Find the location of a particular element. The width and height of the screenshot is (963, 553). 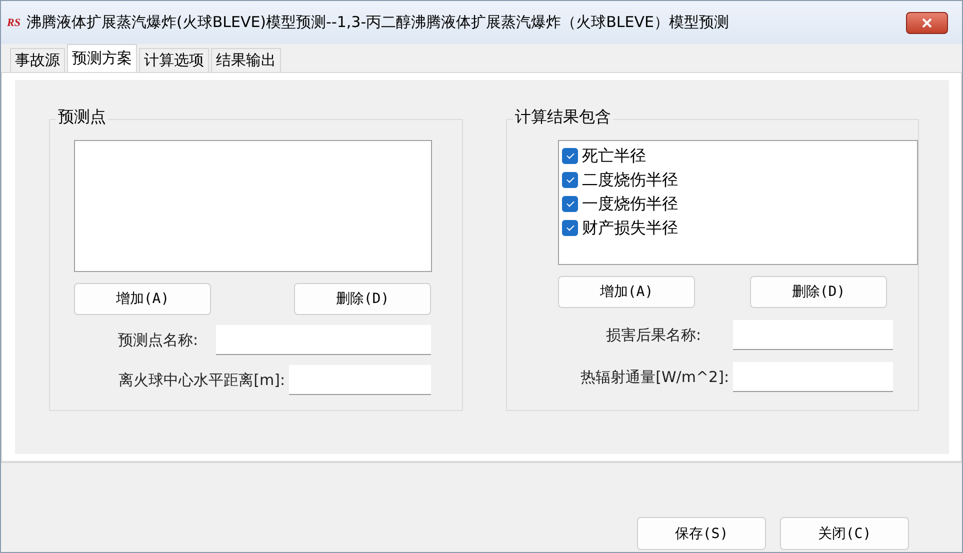

field-label: 预测点名称: is located at coordinates (158, 340).